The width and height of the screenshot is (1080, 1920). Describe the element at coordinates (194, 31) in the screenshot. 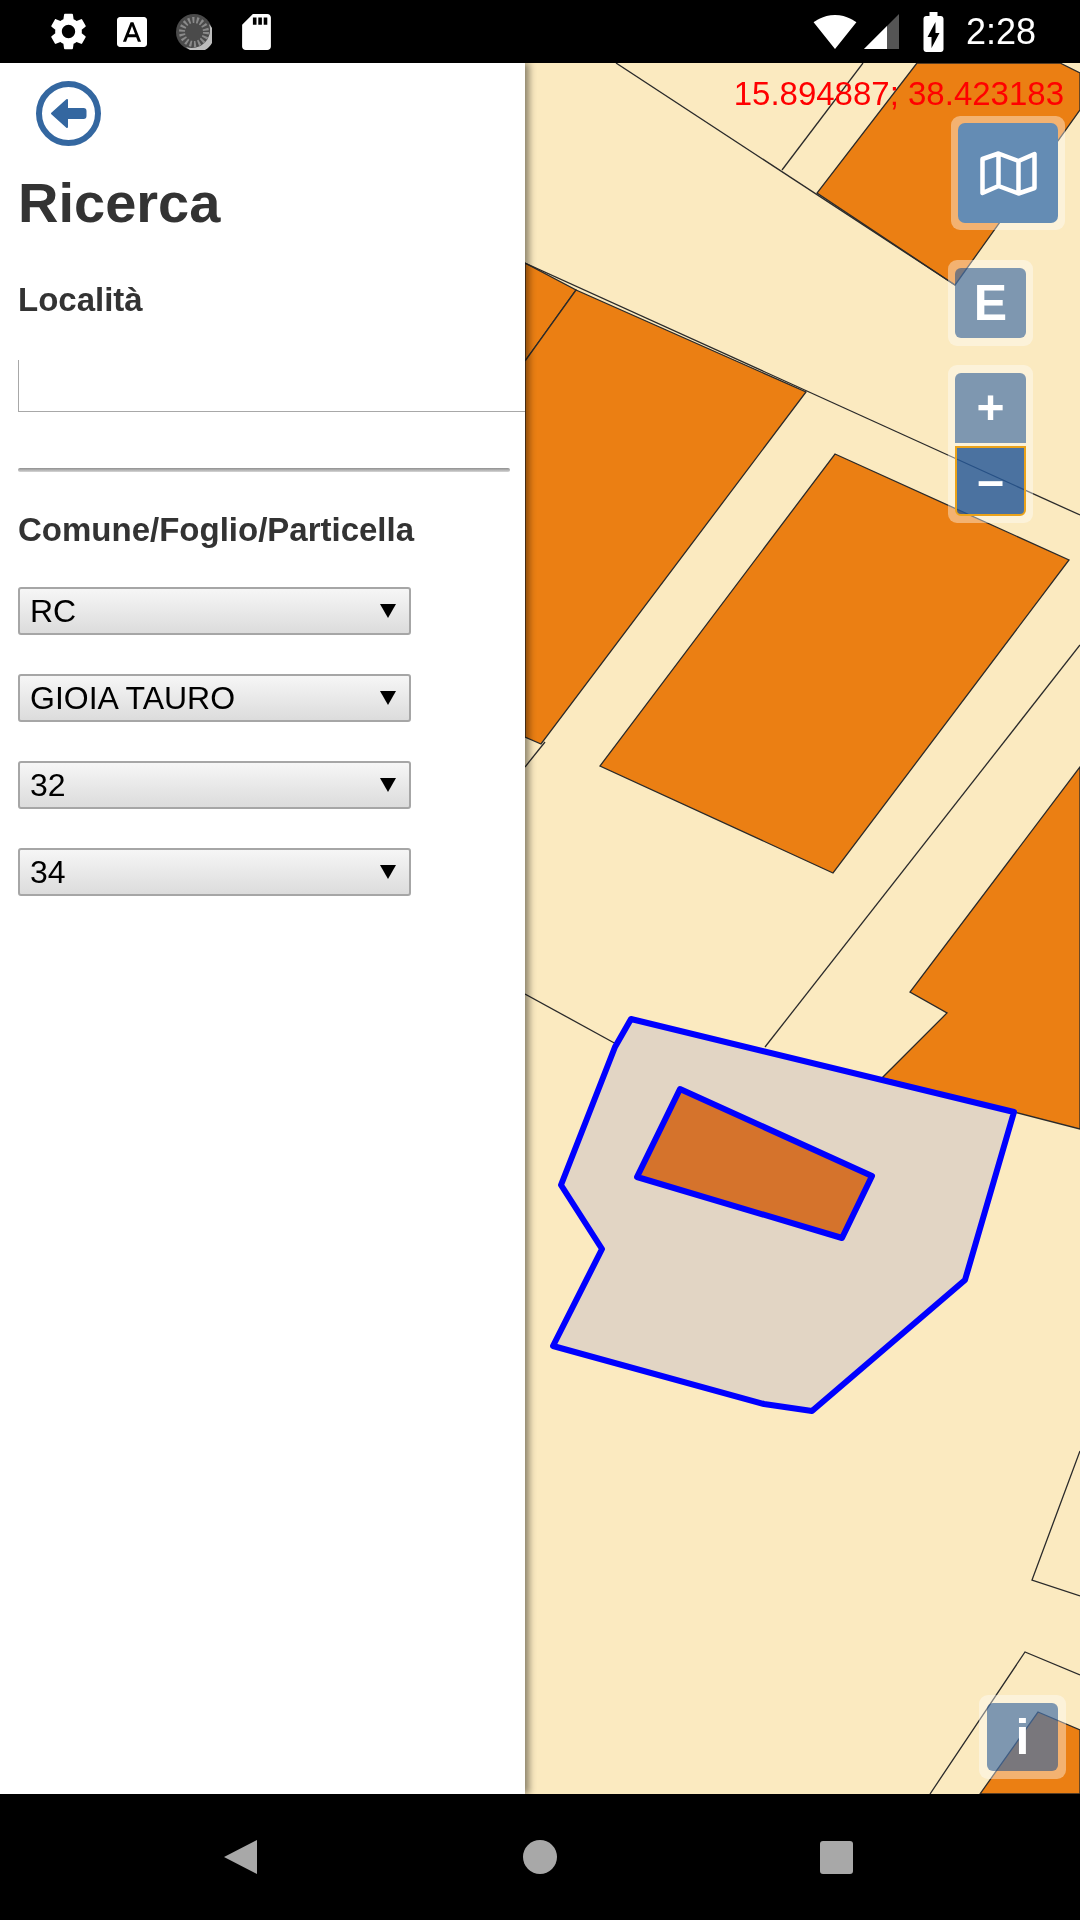

I see `disc-icon` at that location.